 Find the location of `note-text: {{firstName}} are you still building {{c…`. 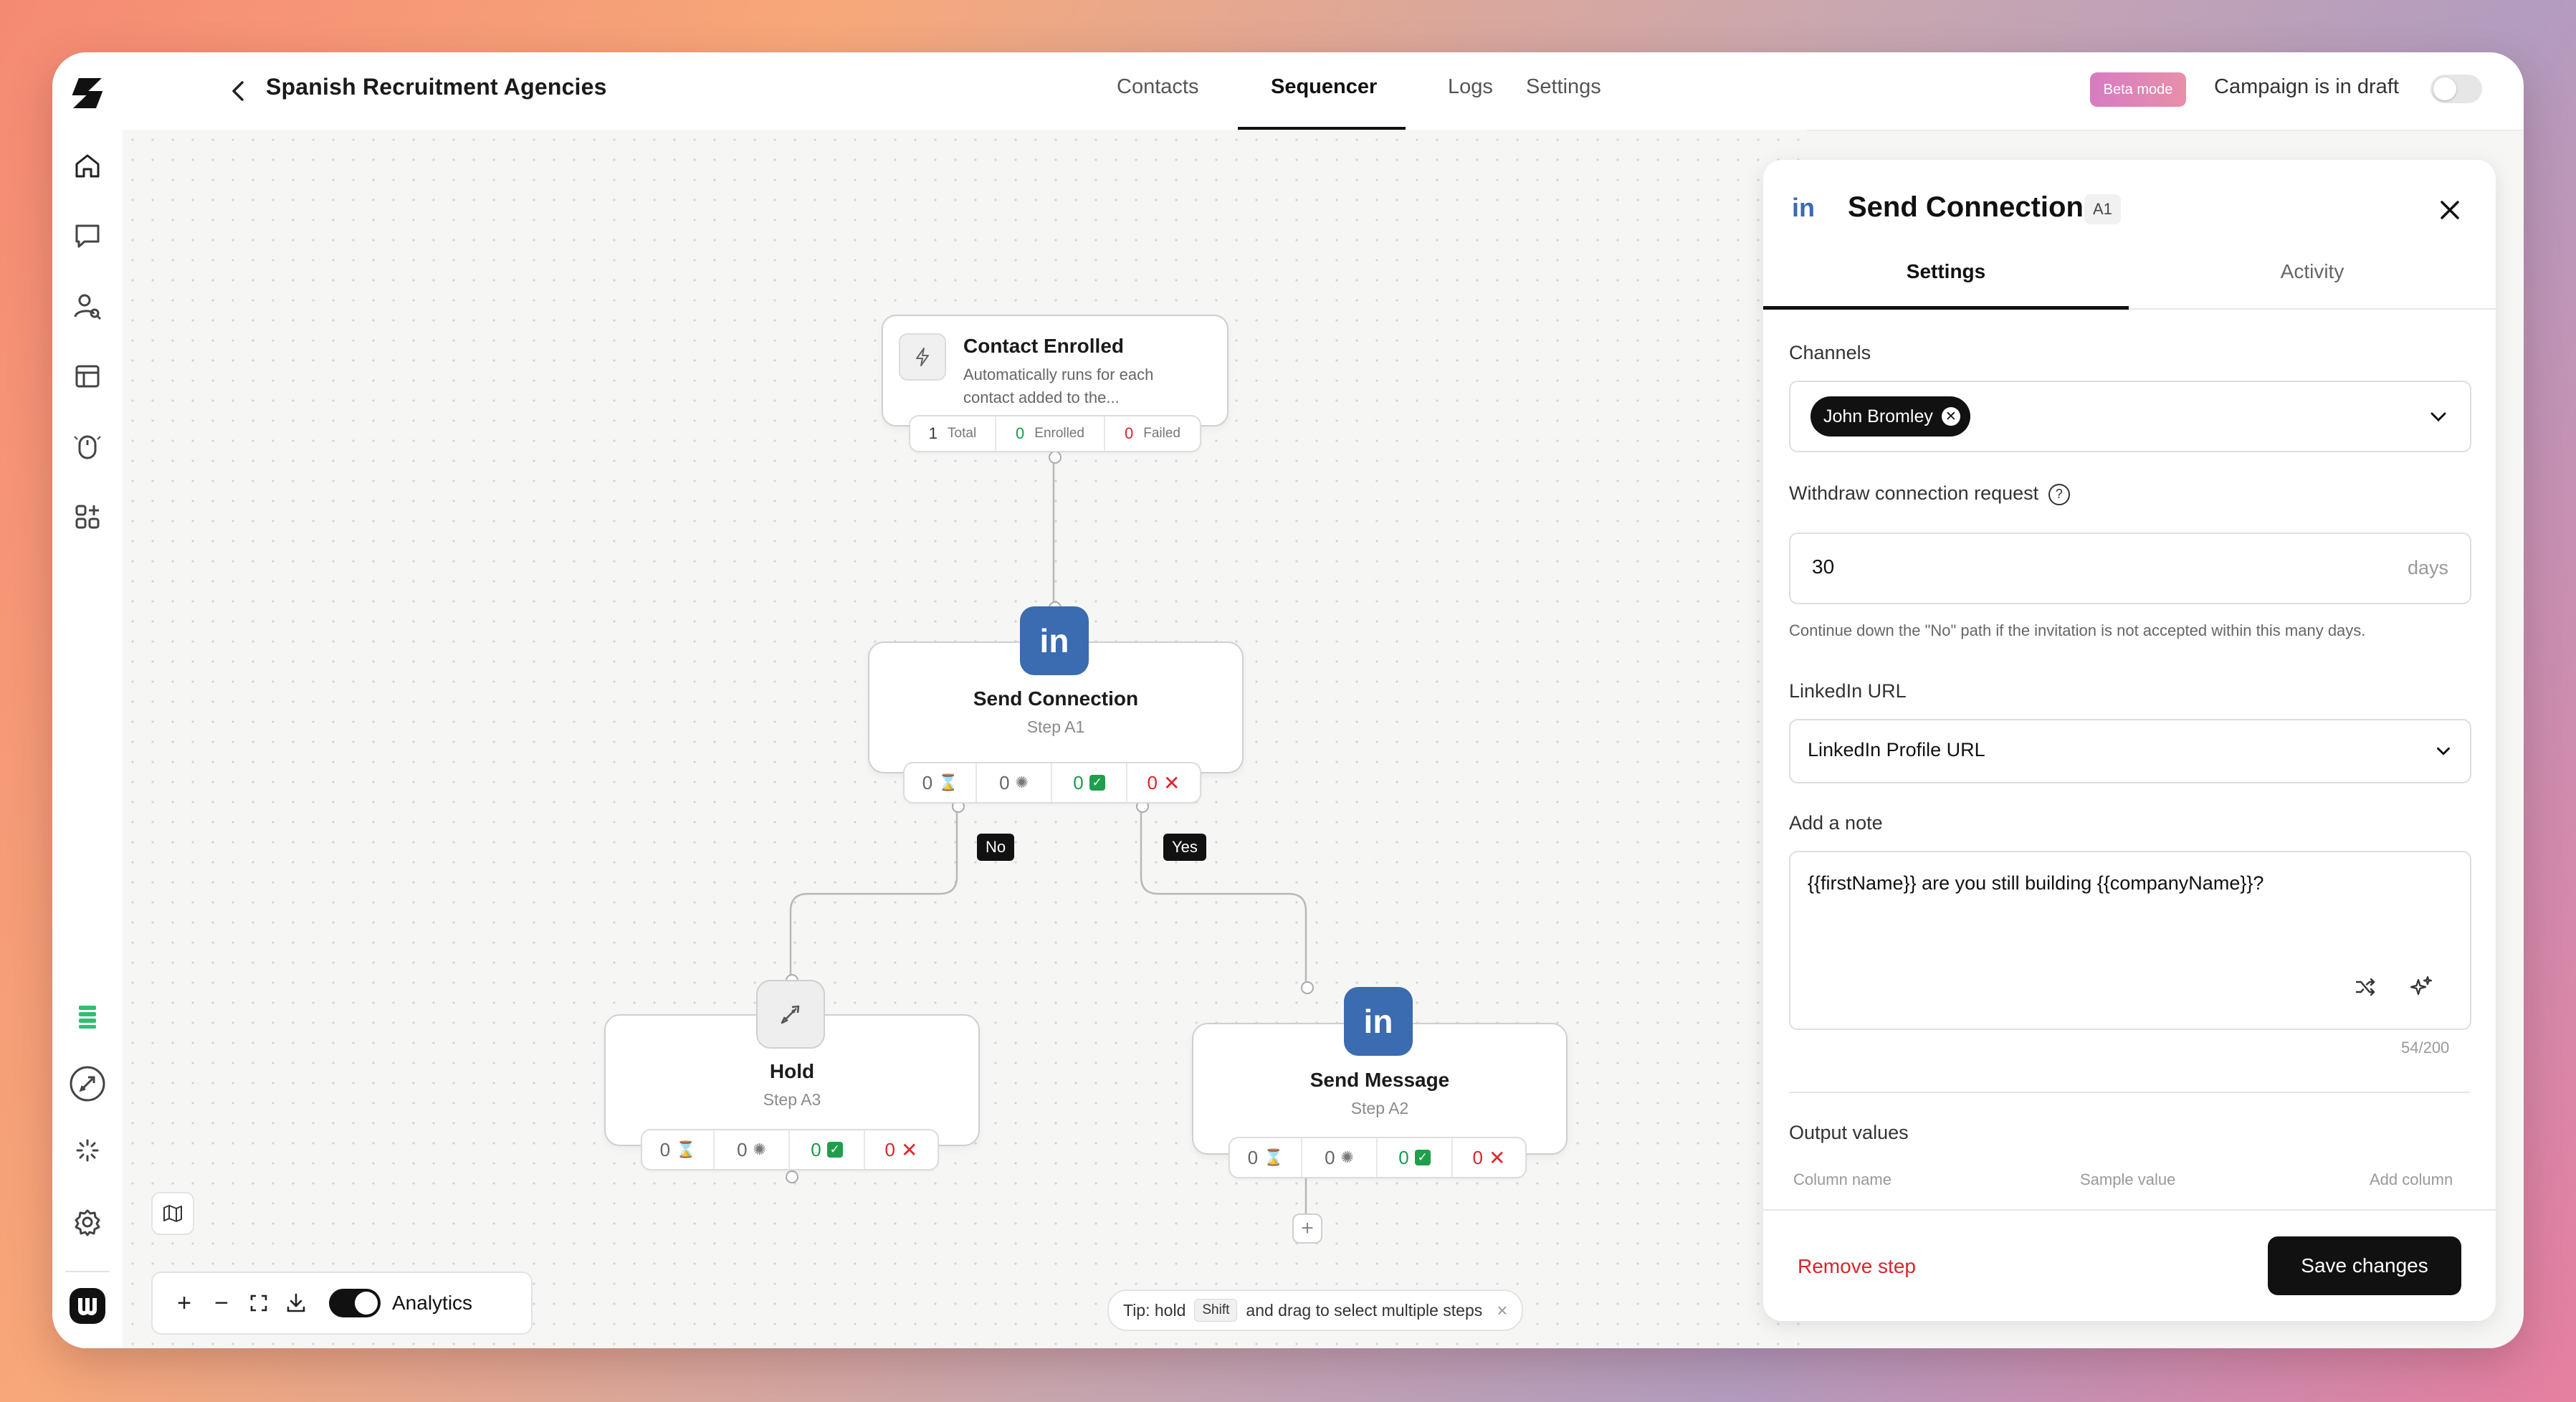

note-text: {{firstName}} are you still building {{c… is located at coordinates (2036, 883).